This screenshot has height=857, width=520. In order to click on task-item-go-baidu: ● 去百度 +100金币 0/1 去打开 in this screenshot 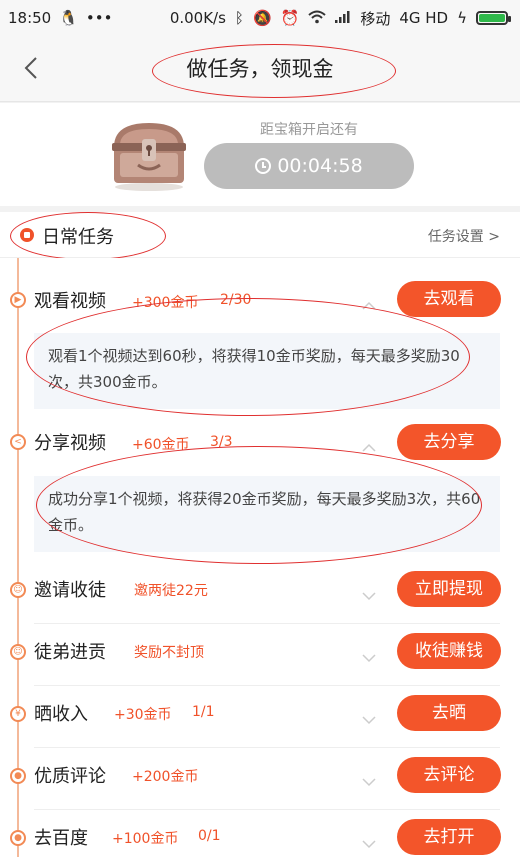, I will do `click(260, 833)`.